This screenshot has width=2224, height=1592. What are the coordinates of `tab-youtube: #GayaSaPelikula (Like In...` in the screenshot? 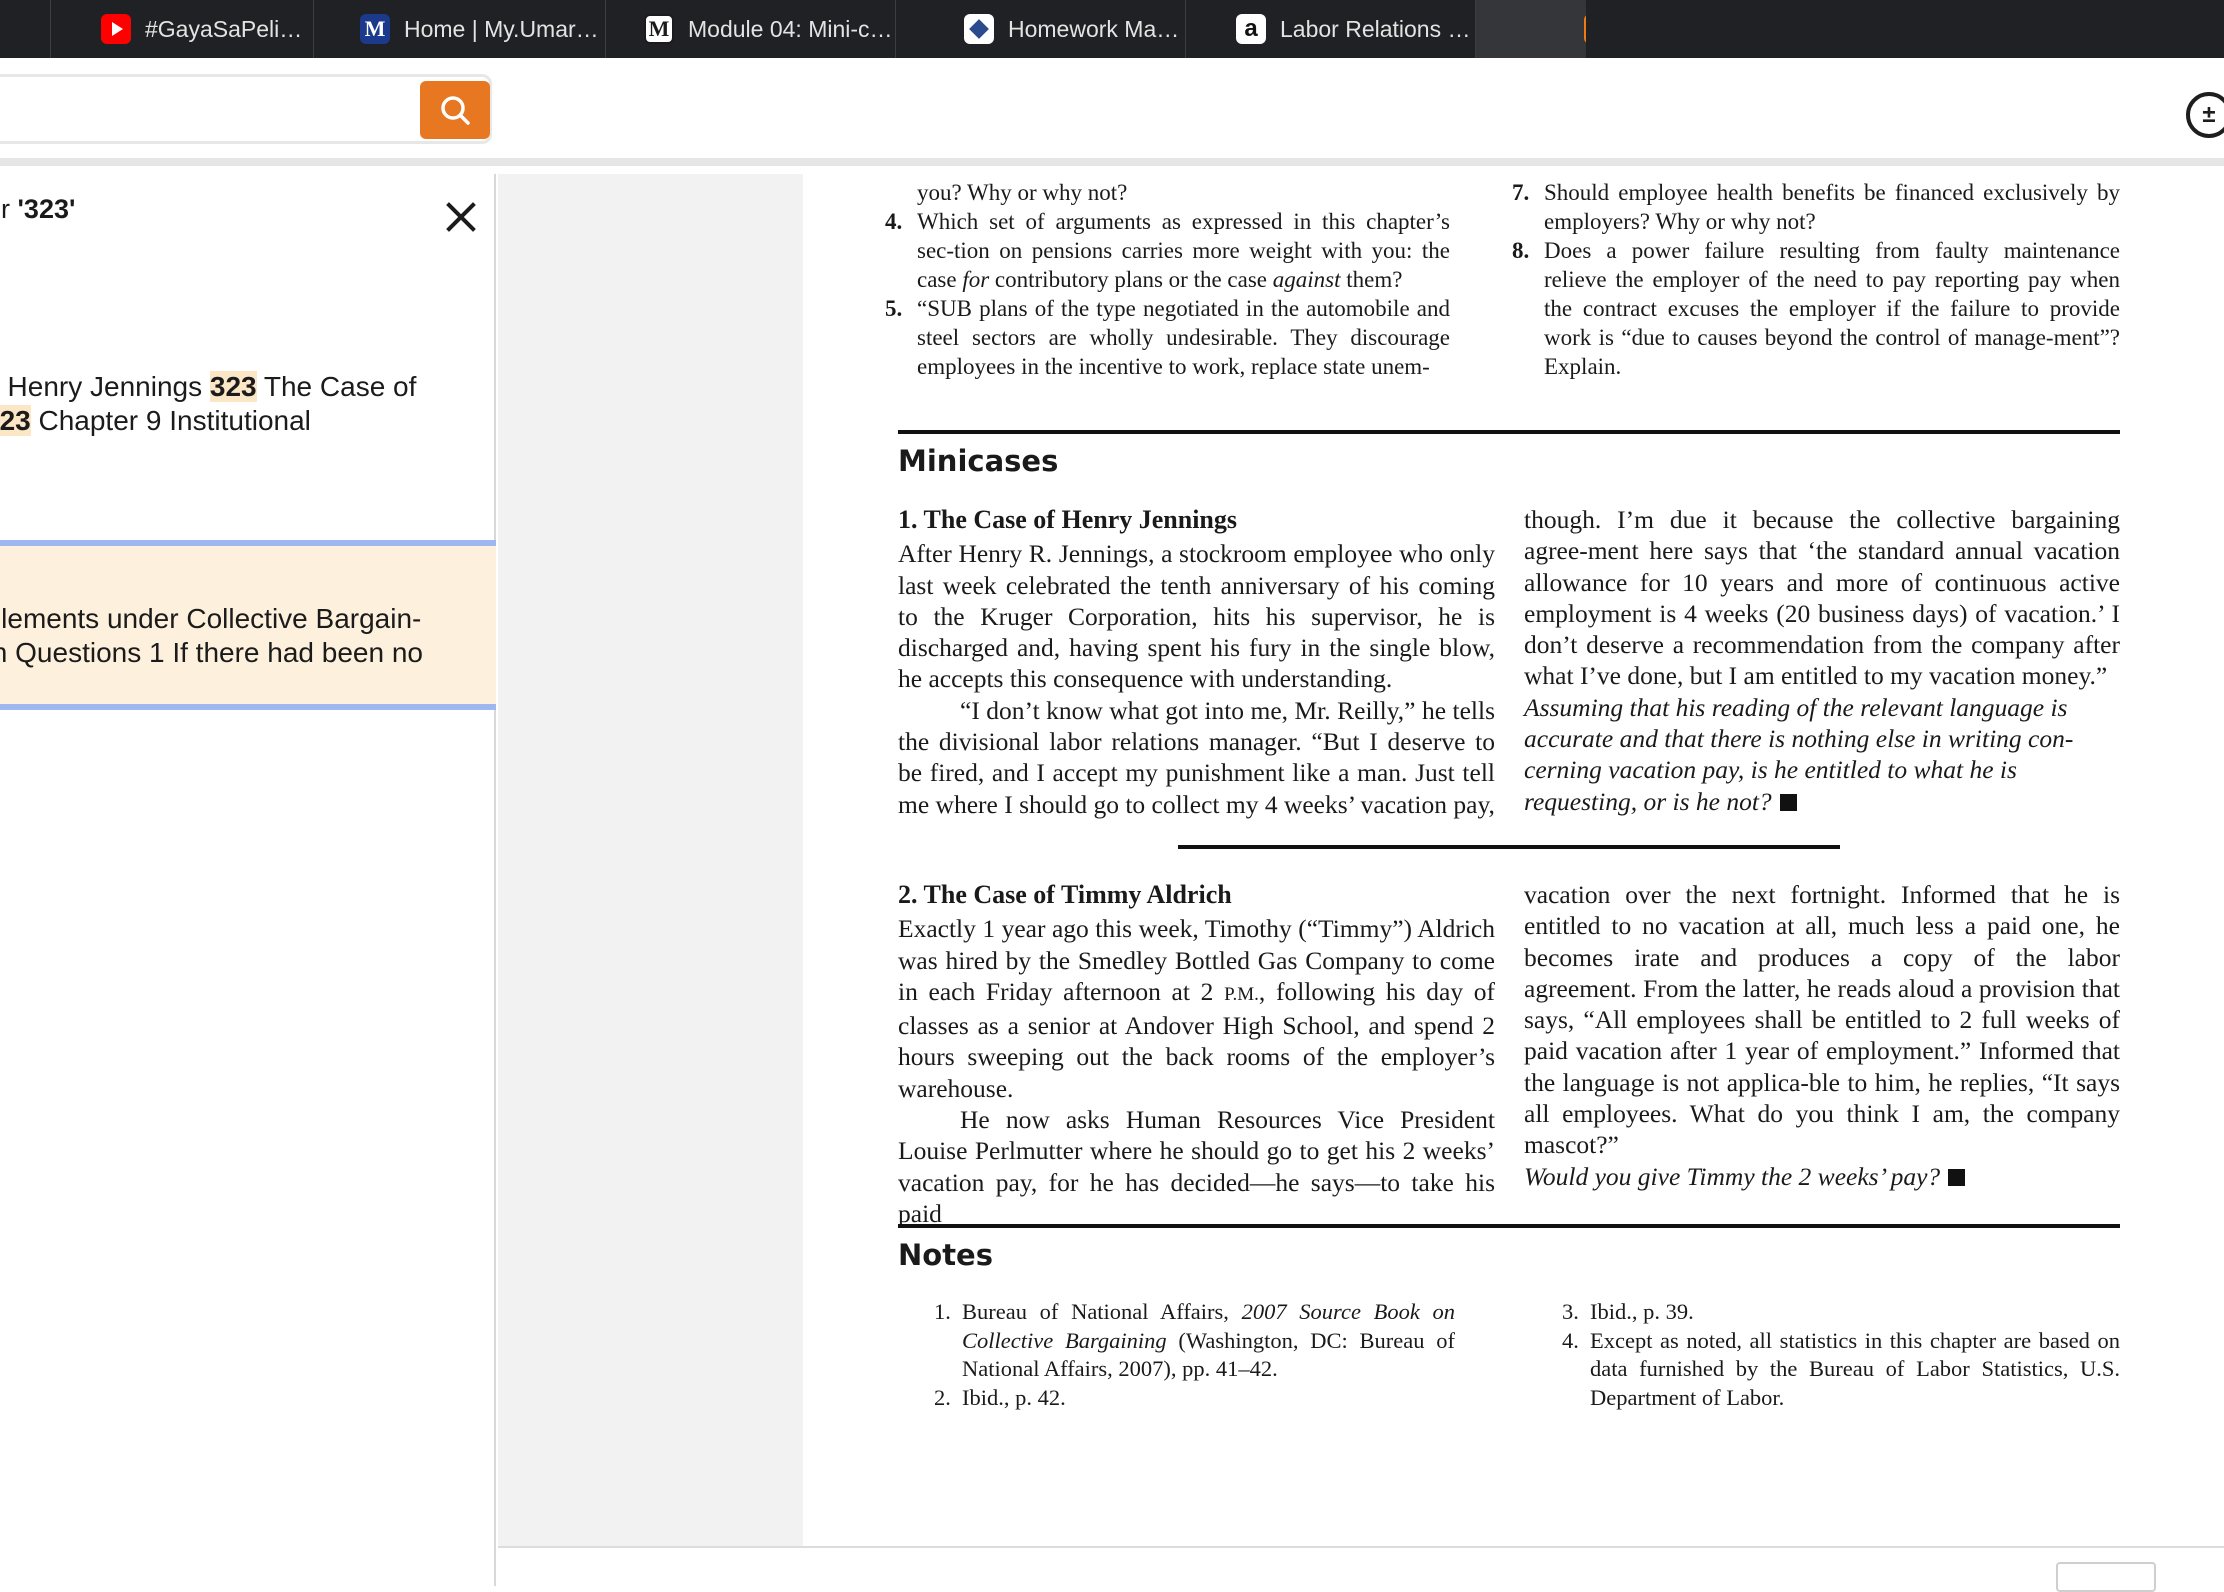 It's located at (182, 29).